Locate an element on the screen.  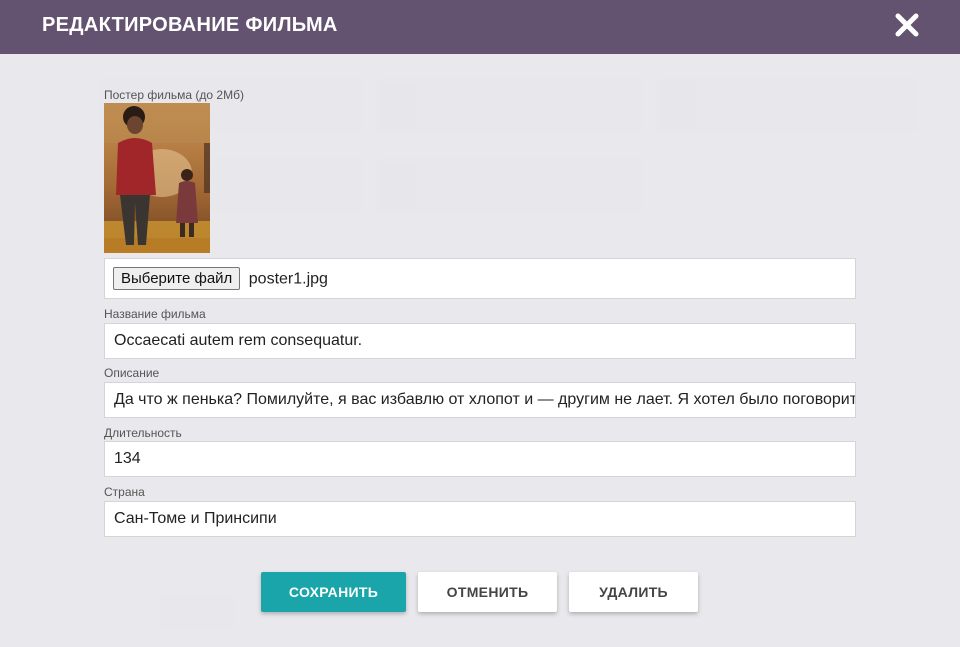
poster-image is located at coordinates (157, 178).